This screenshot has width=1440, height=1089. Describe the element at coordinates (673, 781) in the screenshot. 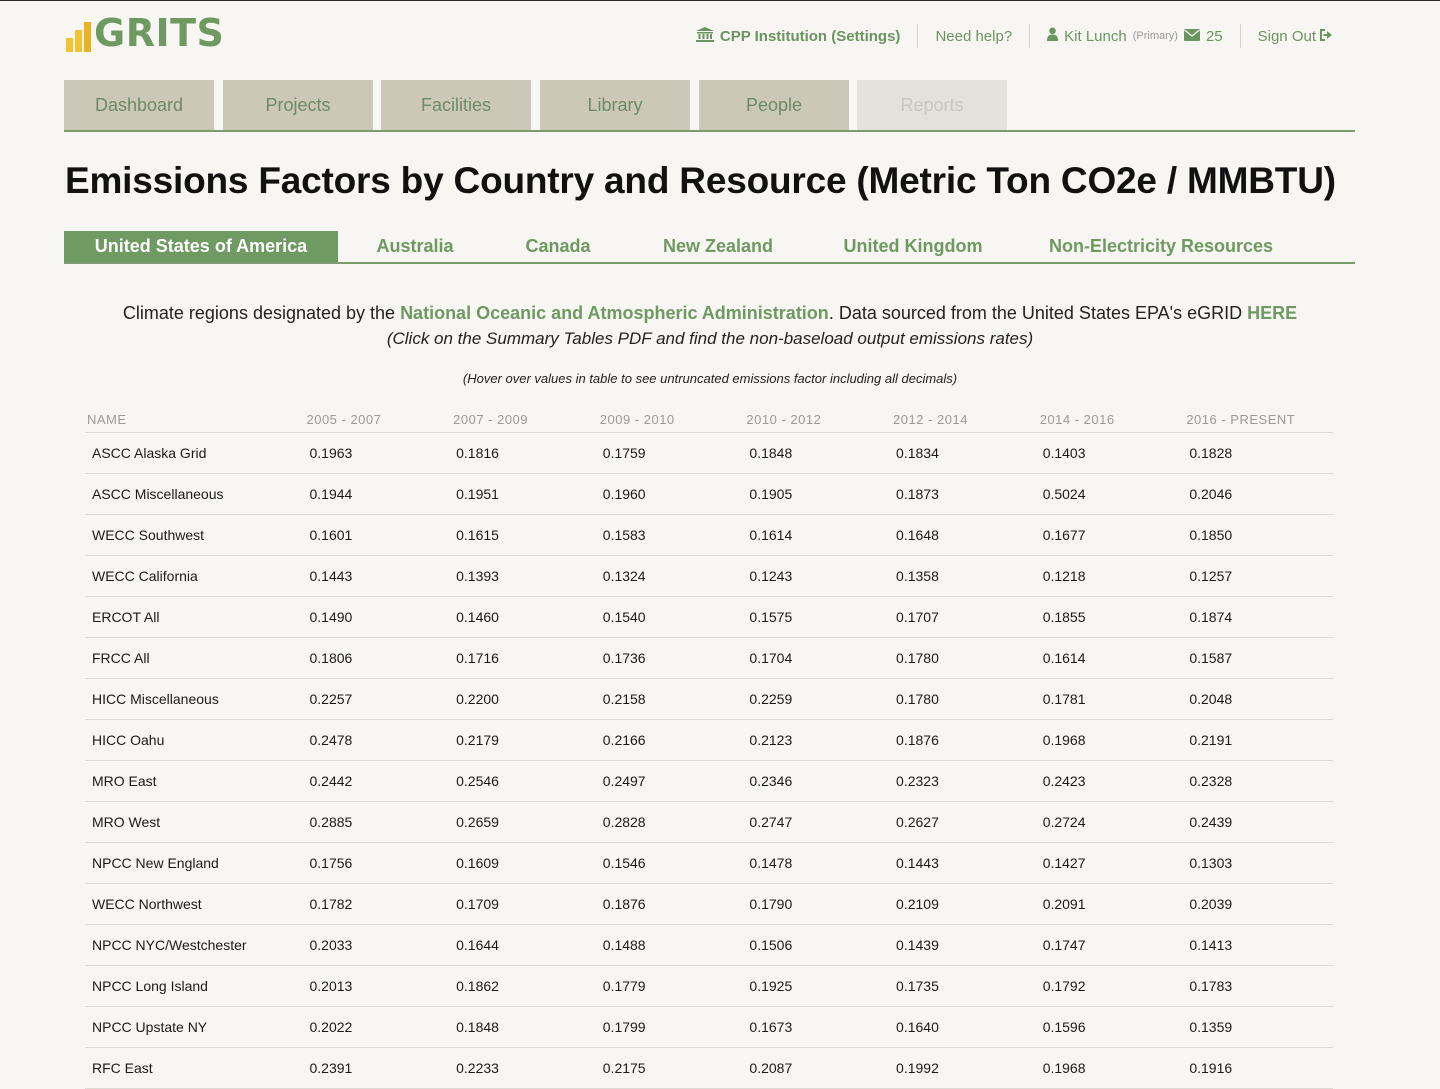

I see `emissions-value-cell: 0.2497` at that location.